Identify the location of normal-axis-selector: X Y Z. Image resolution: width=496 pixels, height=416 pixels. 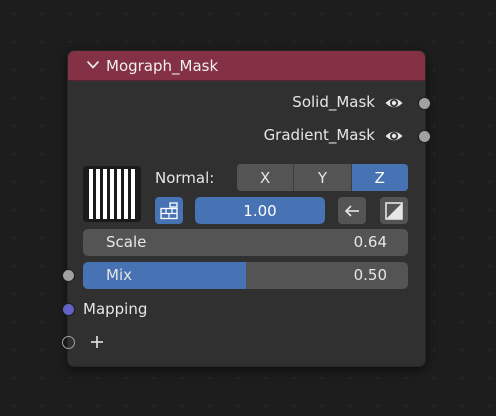
(322, 177).